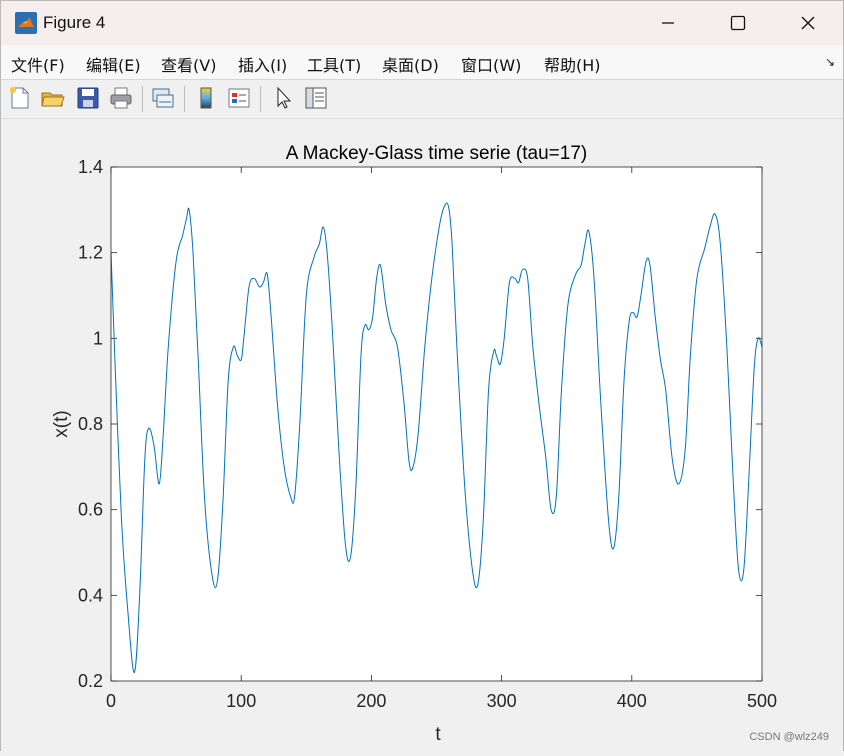  Describe the element at coordinates (438, 734) in the screenshot. I see `x-axis-label: t` at that location.